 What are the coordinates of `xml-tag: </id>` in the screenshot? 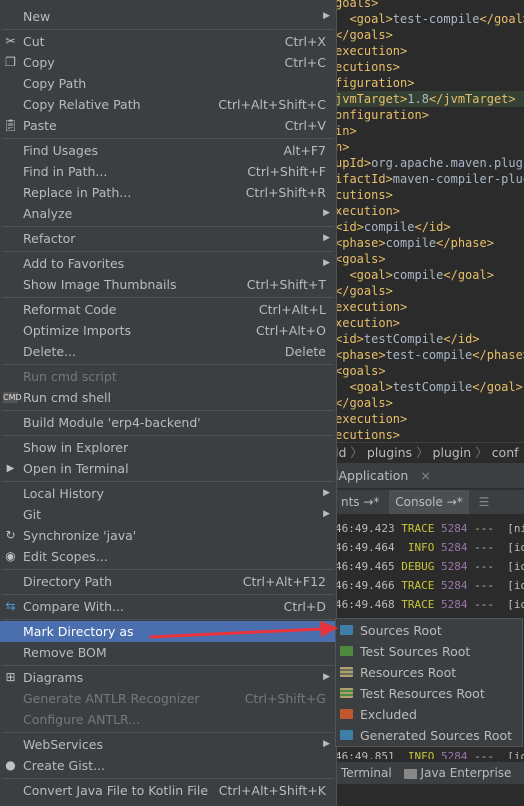 It's located at (432, 227).